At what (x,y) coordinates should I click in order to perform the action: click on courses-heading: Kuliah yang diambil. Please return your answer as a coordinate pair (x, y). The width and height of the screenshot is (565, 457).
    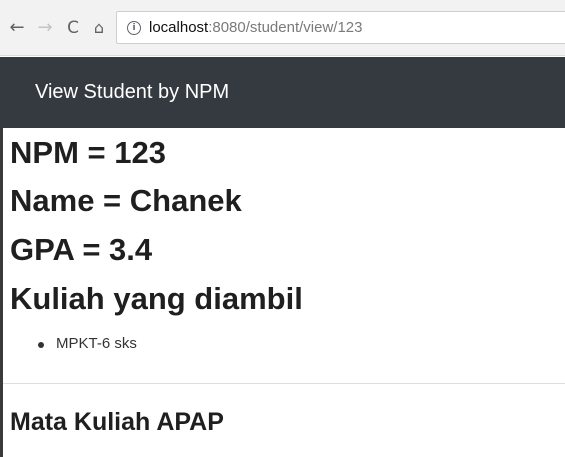
    Looking at the image, I should click on (156, 298).